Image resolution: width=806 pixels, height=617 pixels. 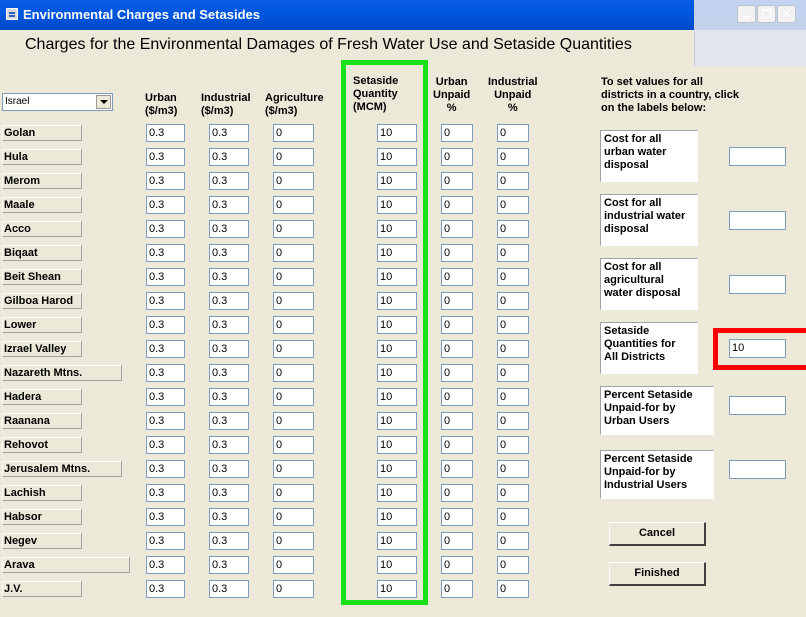 What do you see at coordinates (57, 102) in the screenshot?
I see `country-select: Israel` at bounding box center [57, 102].